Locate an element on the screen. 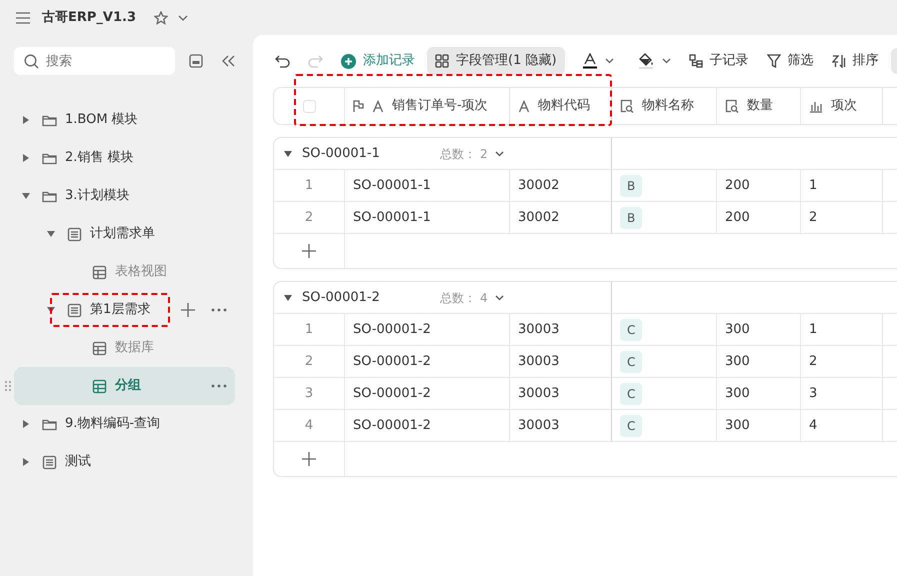  row-number: 4 is located at coordinates (309, 425).